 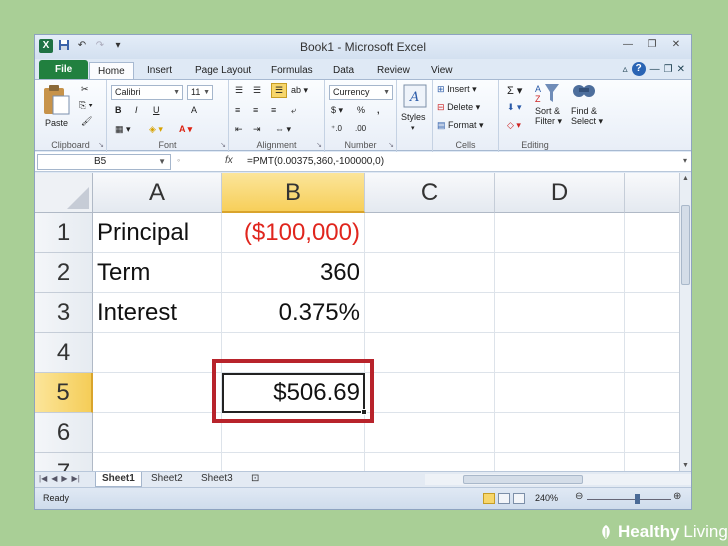 What do you see at coordinates (655, 69) in the screenshot?
I see `workbook-minimize-icon: —` at bounding box center [655, 69].